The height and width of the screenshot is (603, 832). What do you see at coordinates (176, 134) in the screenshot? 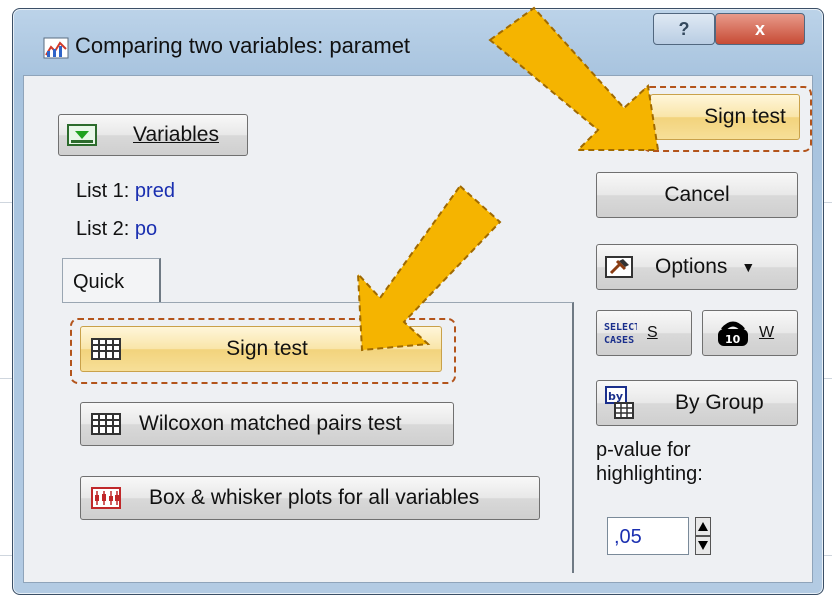
I see `variables-button-label: Variables` at bounding box center [176, 134].